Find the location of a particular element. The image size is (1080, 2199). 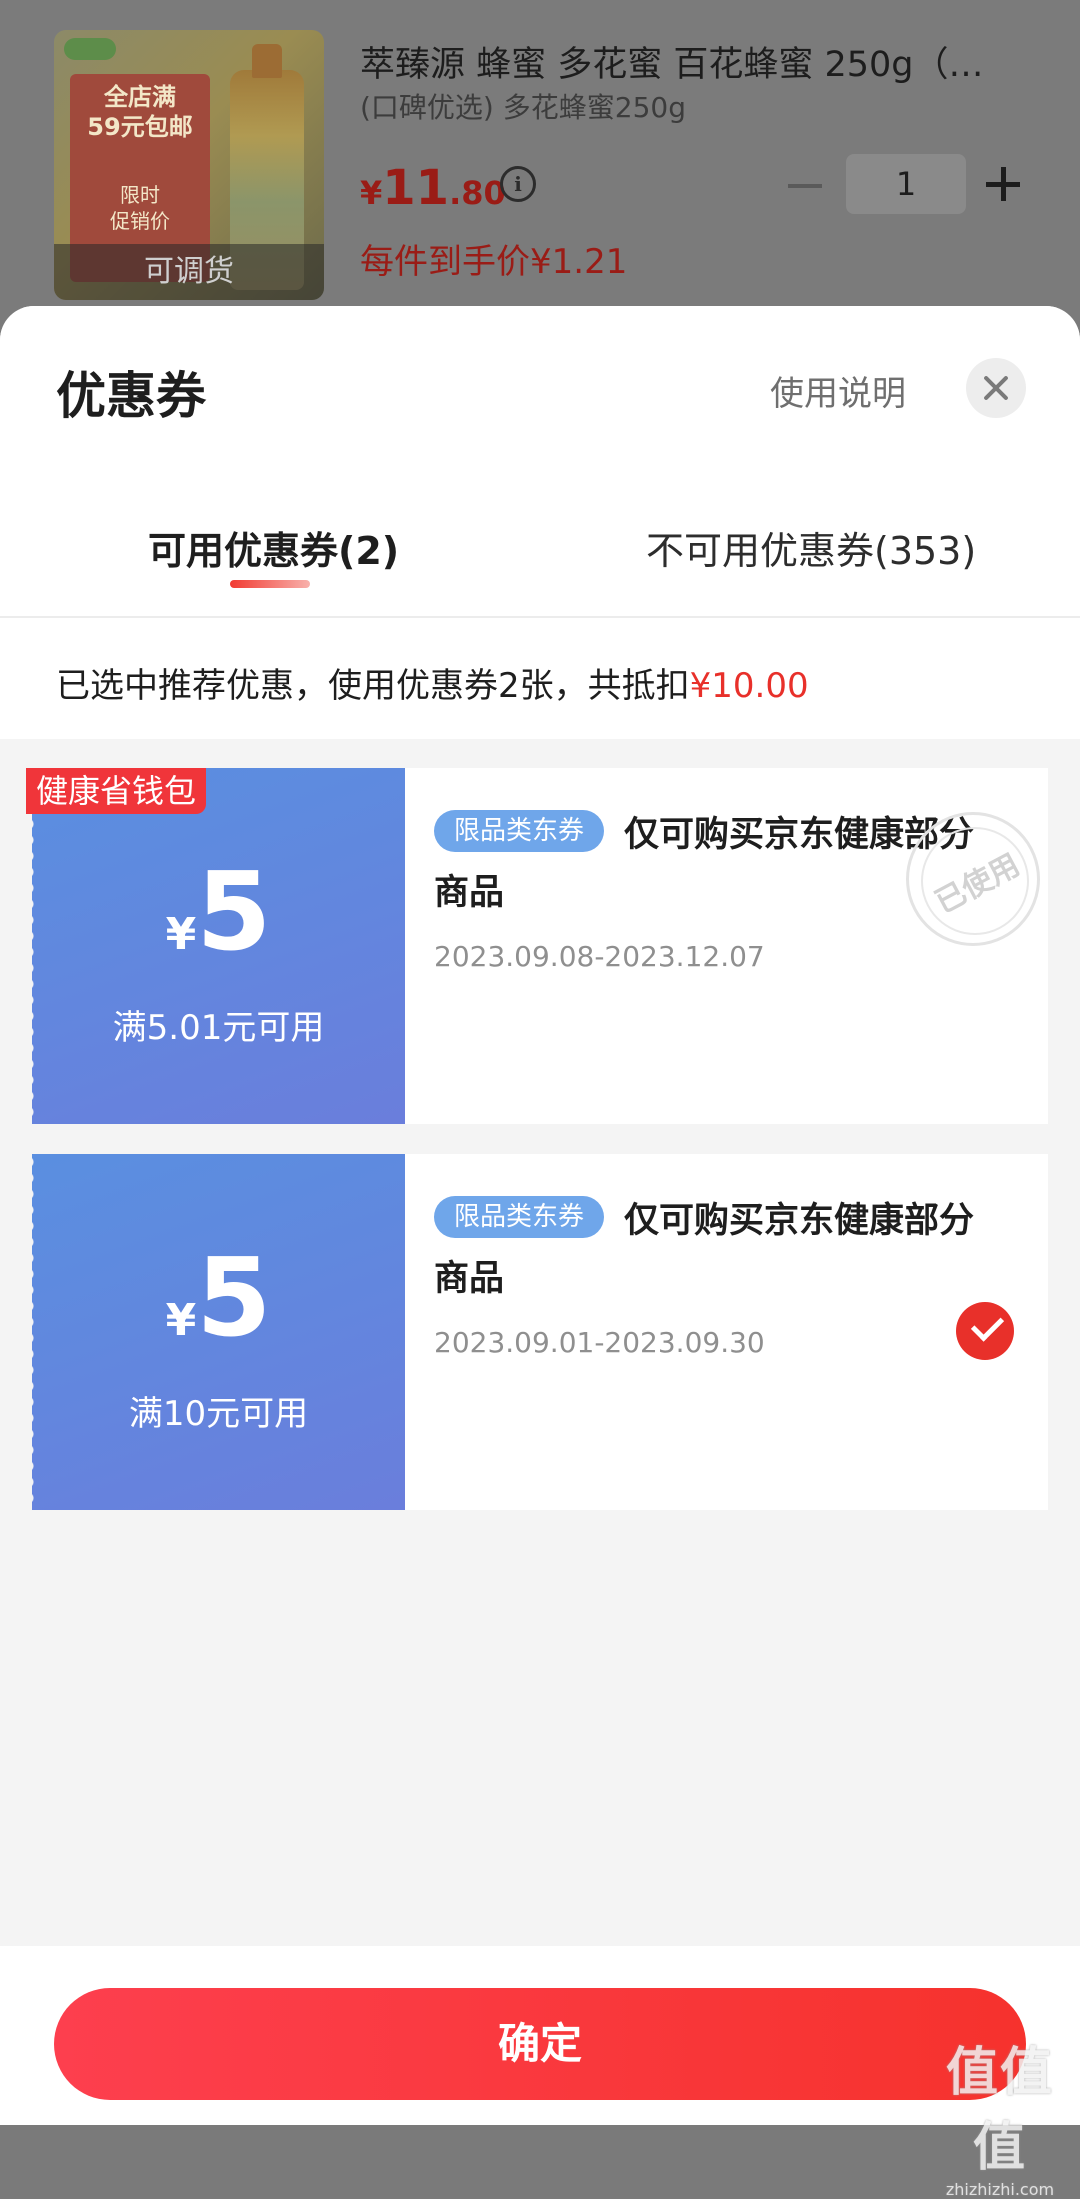

promo-line-3: 限时 is located at coordinates (140, 195).